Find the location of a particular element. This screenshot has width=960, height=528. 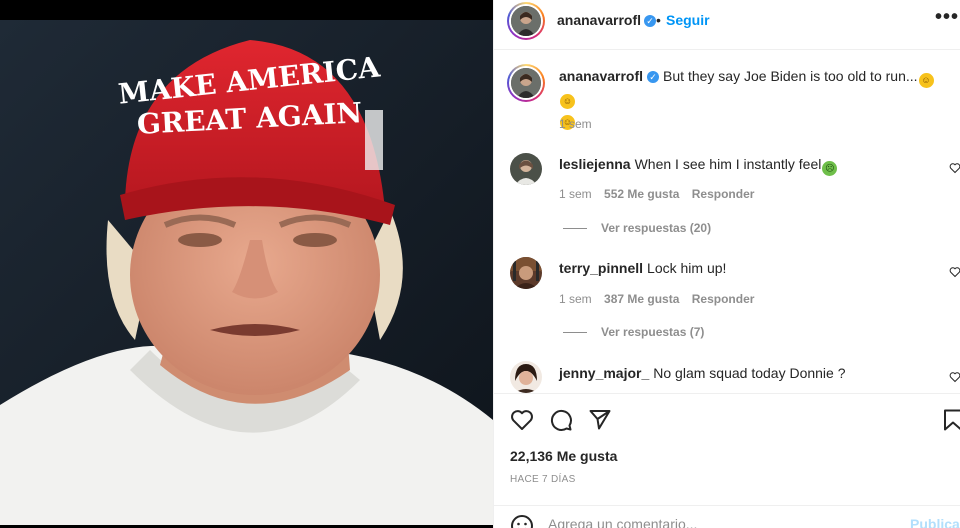

post-likes-count: 22,136 Me gusta is located at coordinates (563, 456).